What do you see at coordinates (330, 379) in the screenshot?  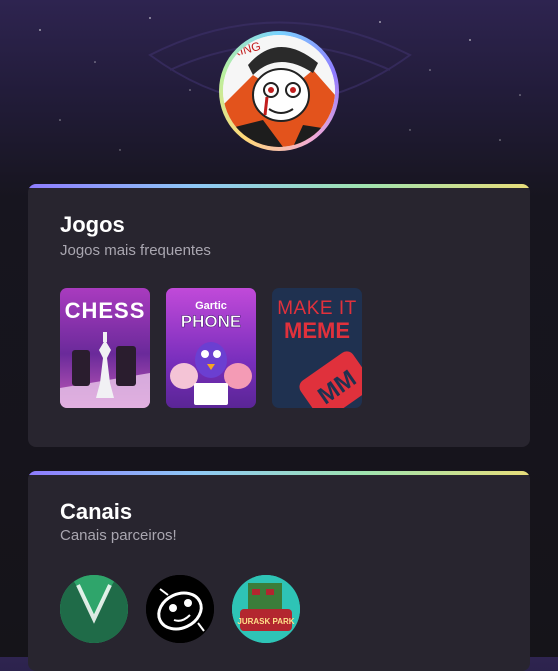 I see `meme-badge-icon: MM` at bounding box center [330, 379].